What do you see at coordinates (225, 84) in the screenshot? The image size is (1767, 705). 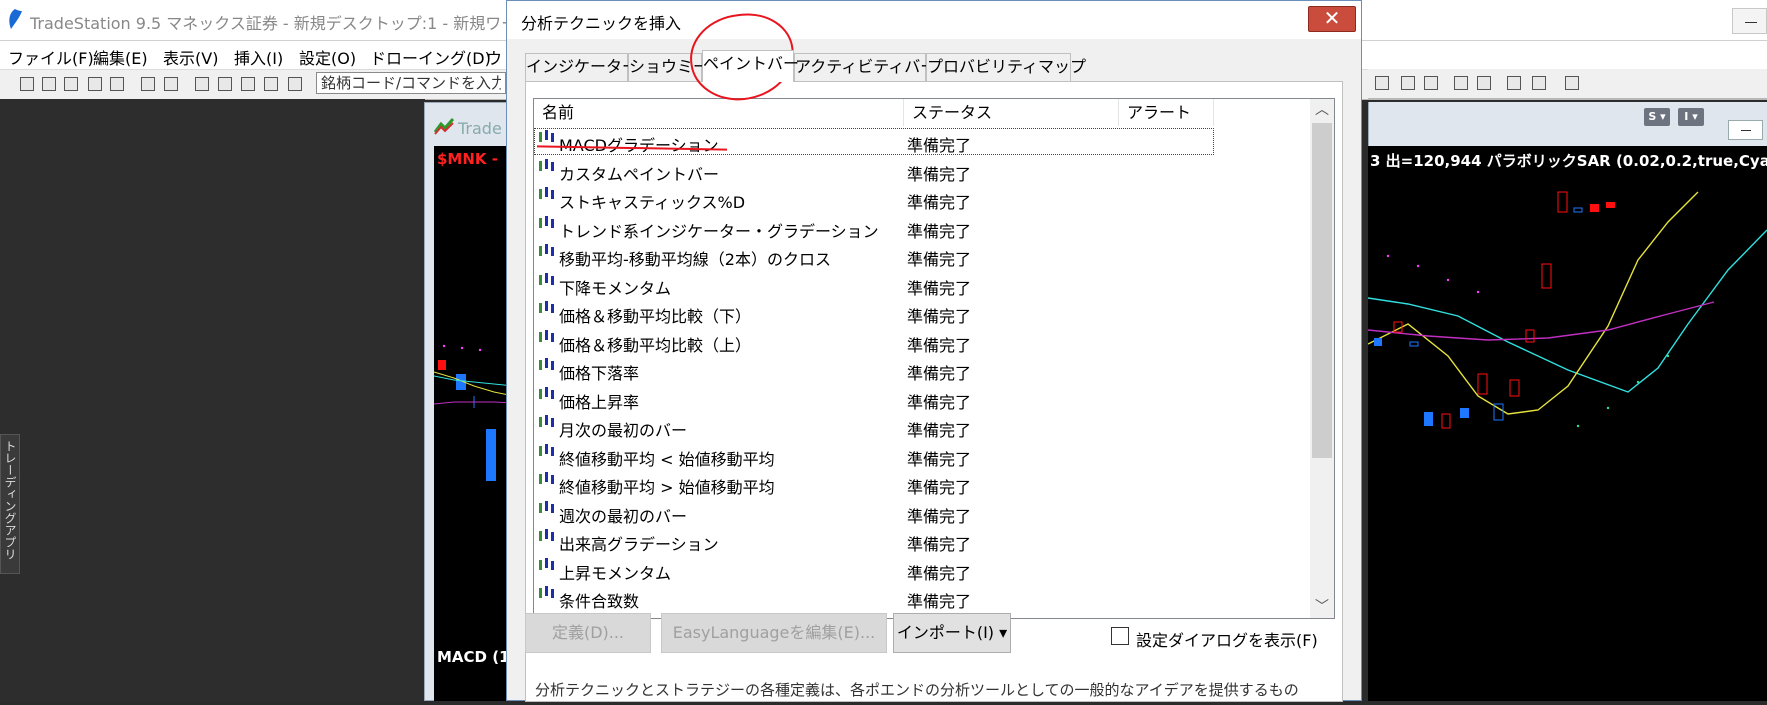 I see `window-list-icon` at bounding box center [225, 84].